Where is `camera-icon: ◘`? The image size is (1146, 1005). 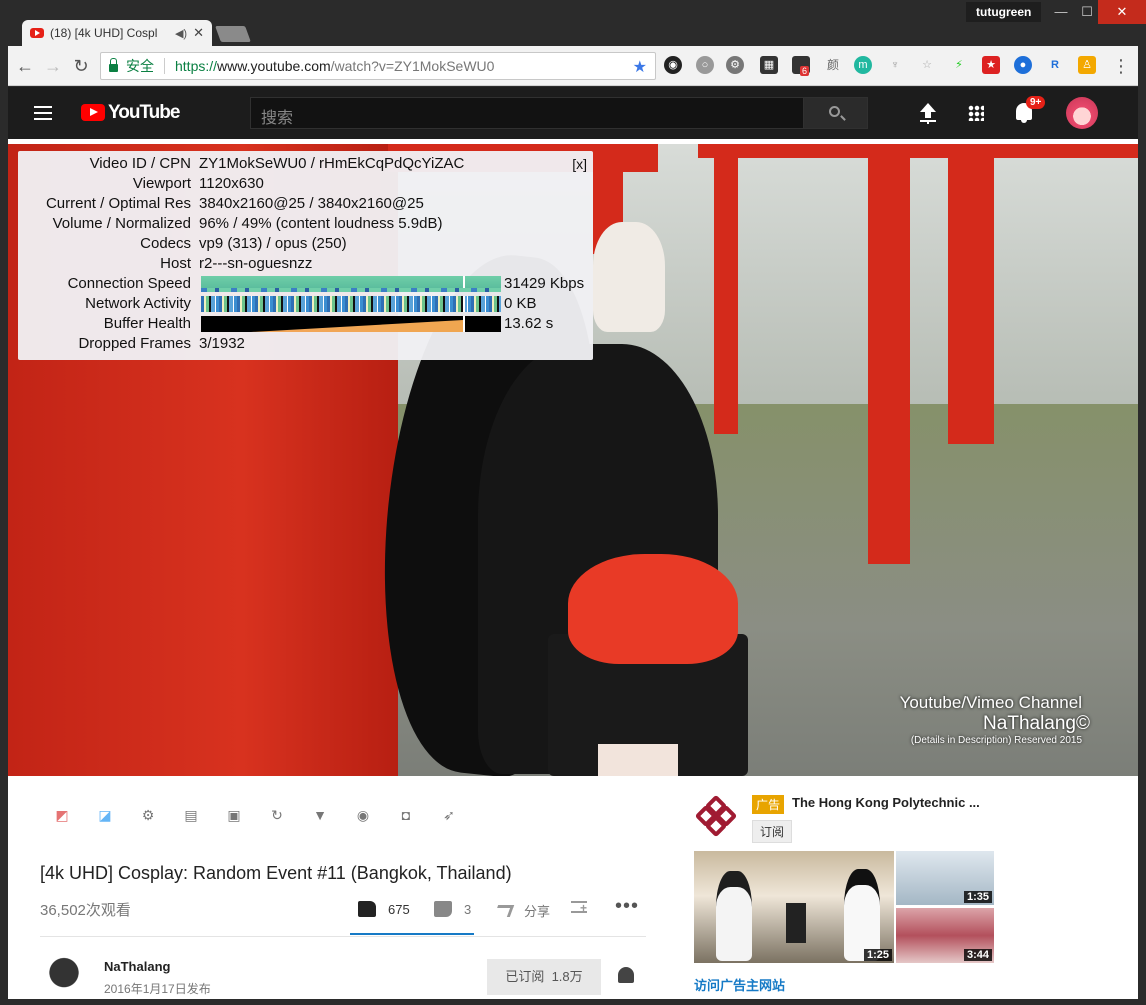
camera-icon: ◘ is located at coordinates (406, 815).